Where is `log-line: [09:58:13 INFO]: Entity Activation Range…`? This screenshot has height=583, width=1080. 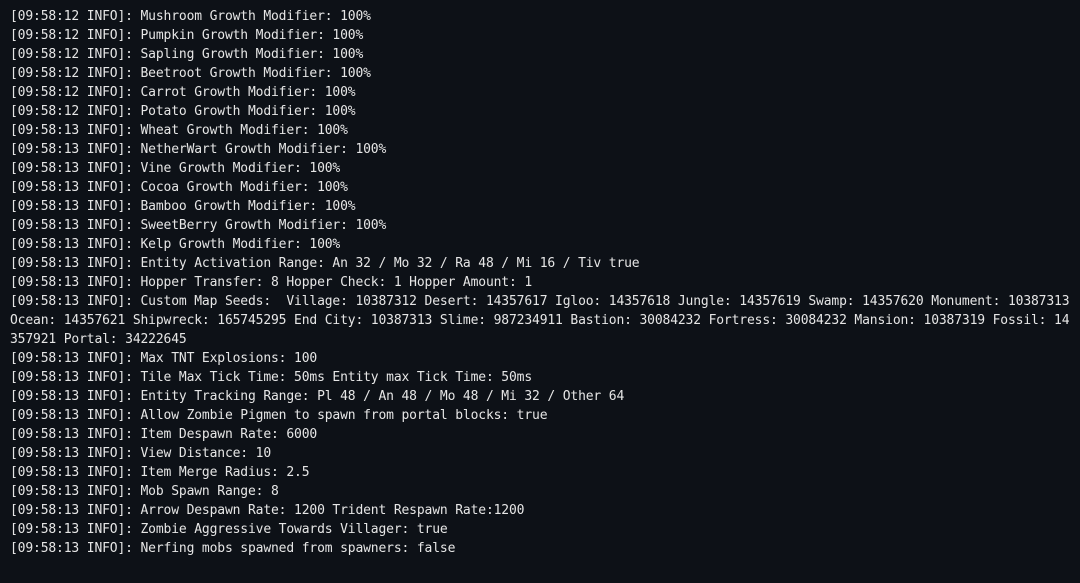
log-line: [09:58:13 INFO]: Entity Activation Range… is located at coordinates (325, 263).